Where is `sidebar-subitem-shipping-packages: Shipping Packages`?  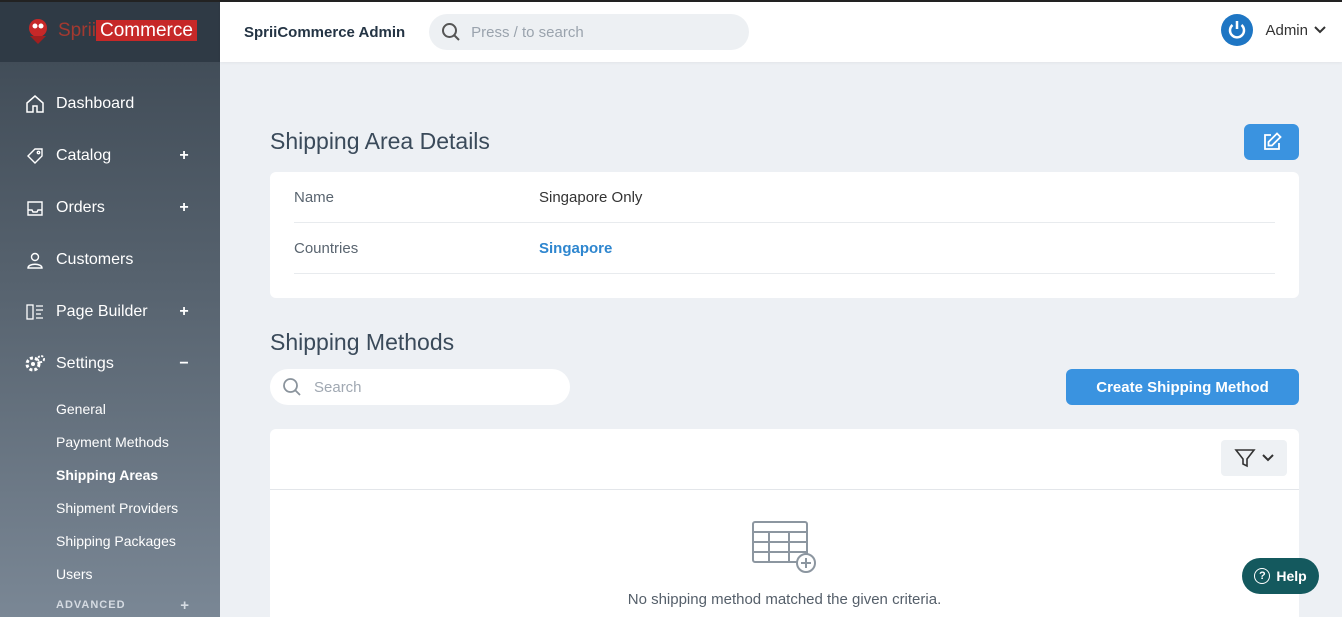 sidebar-subitem-shipping-packages: Shipping Packages is located at coordinates (138, 540).